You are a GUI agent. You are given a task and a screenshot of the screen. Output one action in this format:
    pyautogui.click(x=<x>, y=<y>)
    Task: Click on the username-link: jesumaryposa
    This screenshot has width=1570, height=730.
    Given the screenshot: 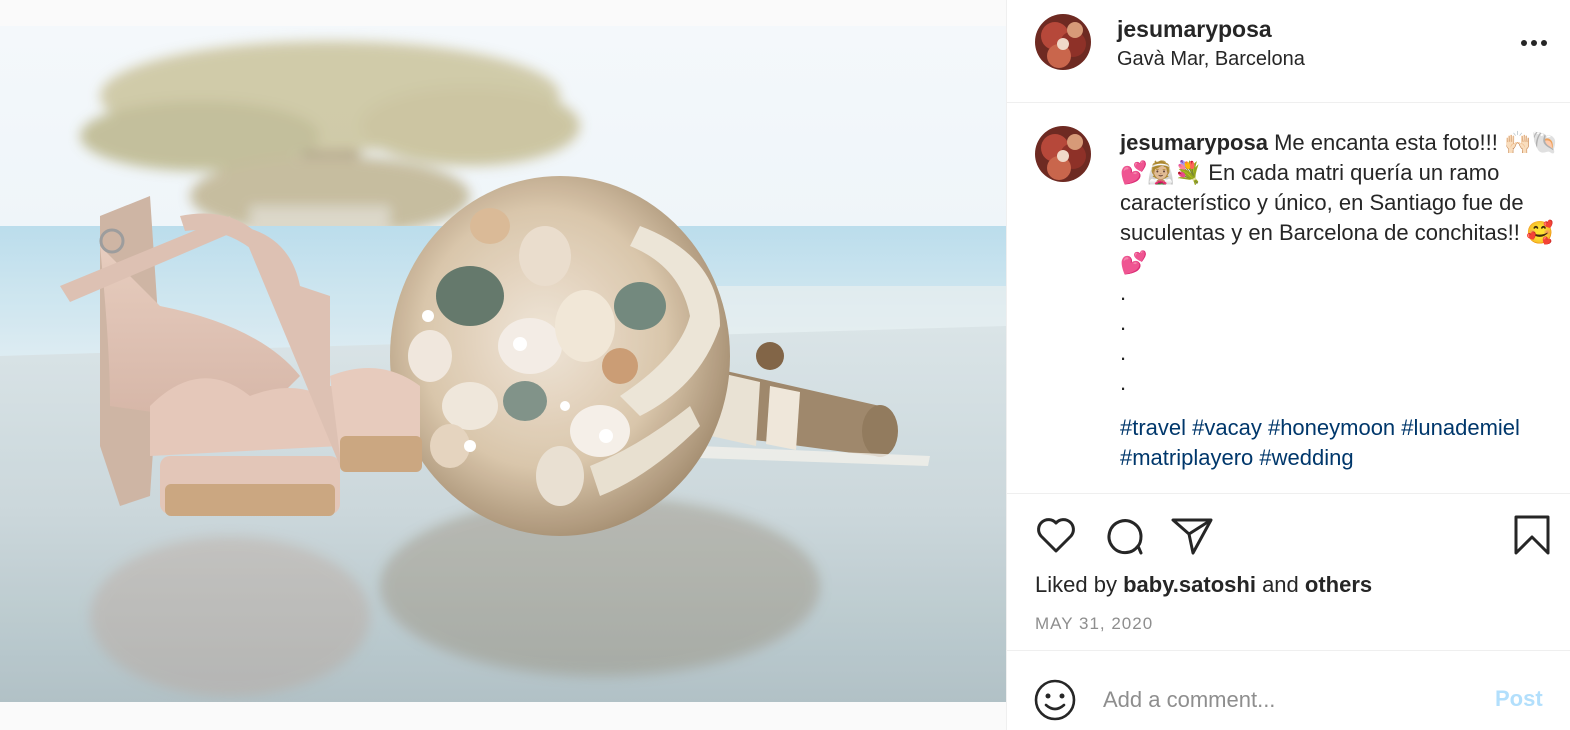 What is the action you would take?
    pyautogui.click(x=1194, y=29)
    